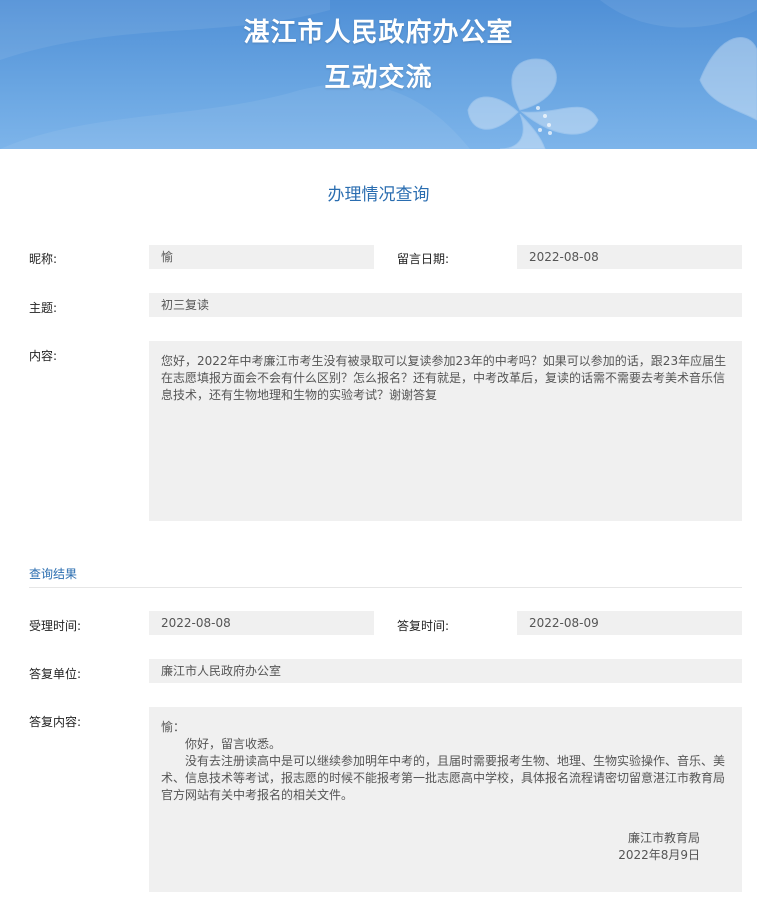 The width and height of the screenshot is (757, 911). I want to click on reply-sign-date: 2022年8月9日, so click(659, 855).